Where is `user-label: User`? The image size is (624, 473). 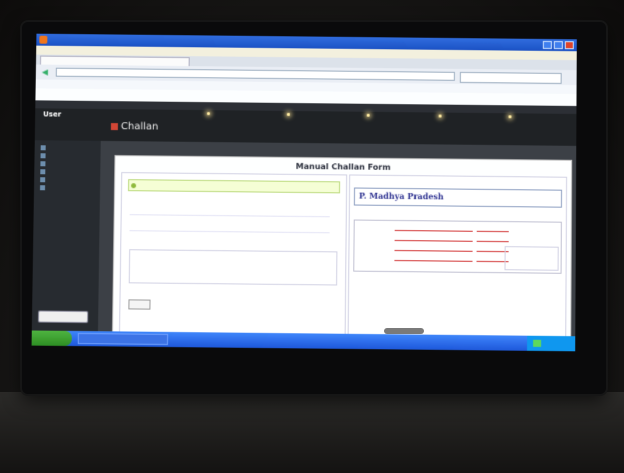
user-label: User is located at coordinates (52, 114).